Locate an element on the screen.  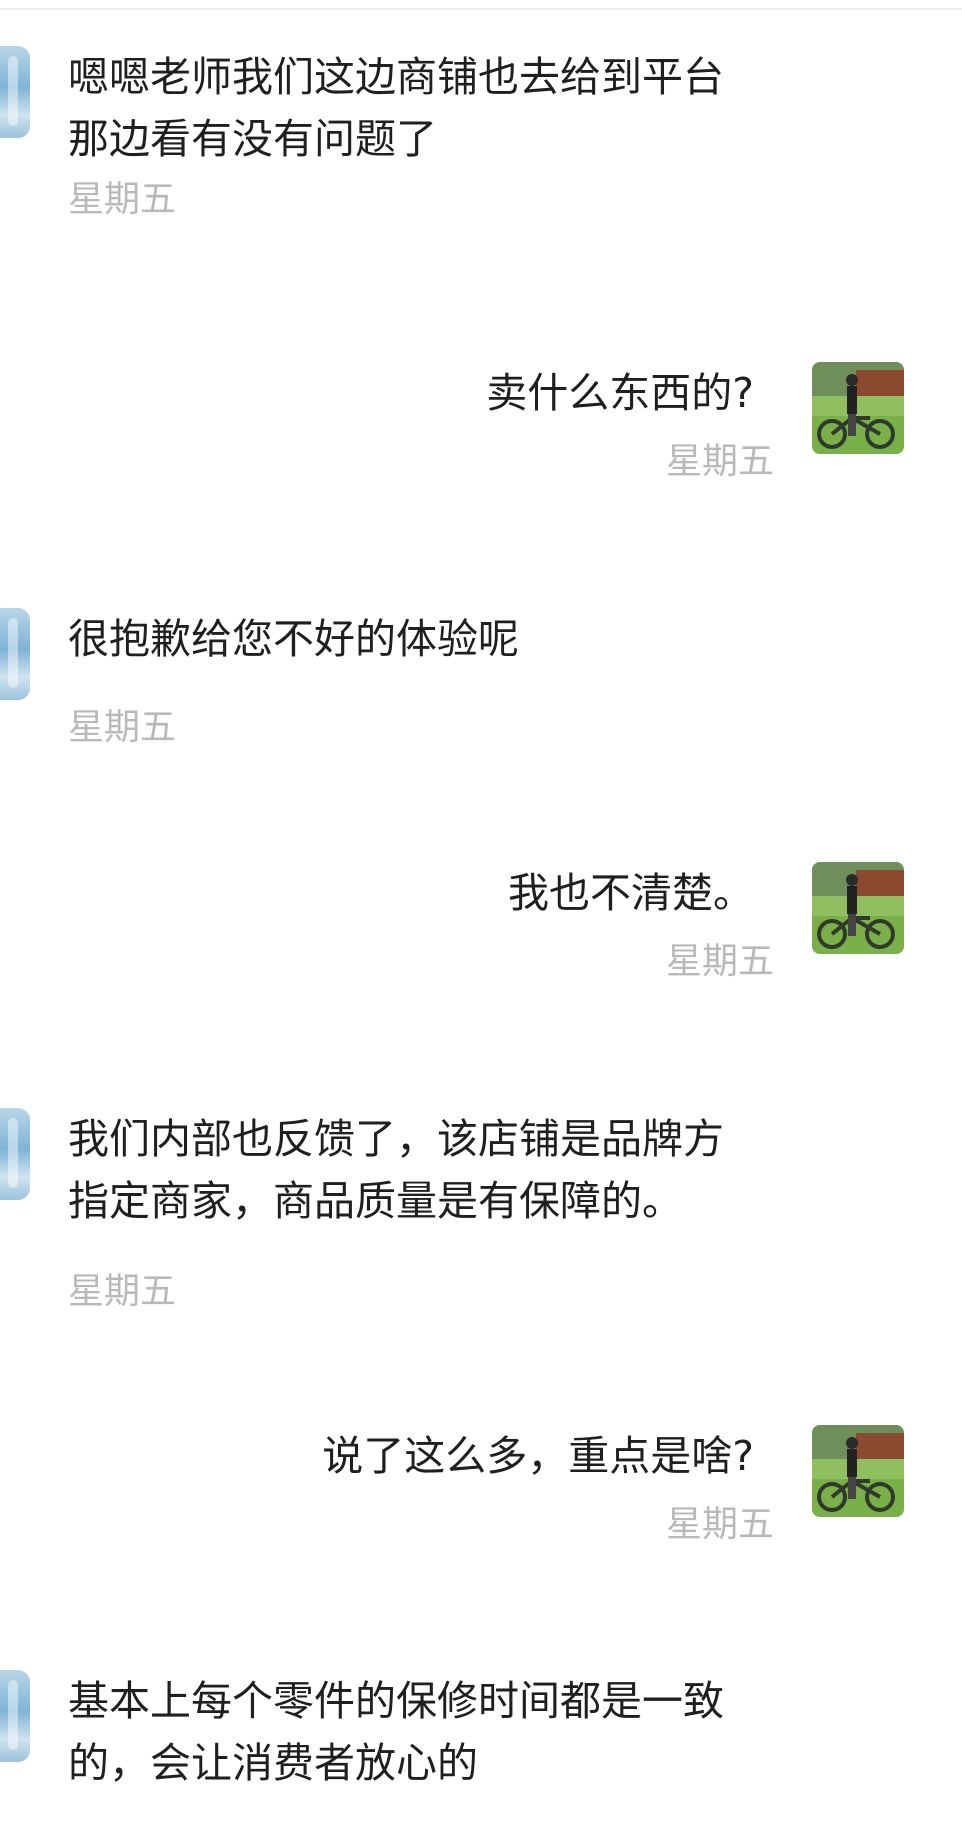
message-text: 我也不清楚。 is located at coordinates (631, 893).